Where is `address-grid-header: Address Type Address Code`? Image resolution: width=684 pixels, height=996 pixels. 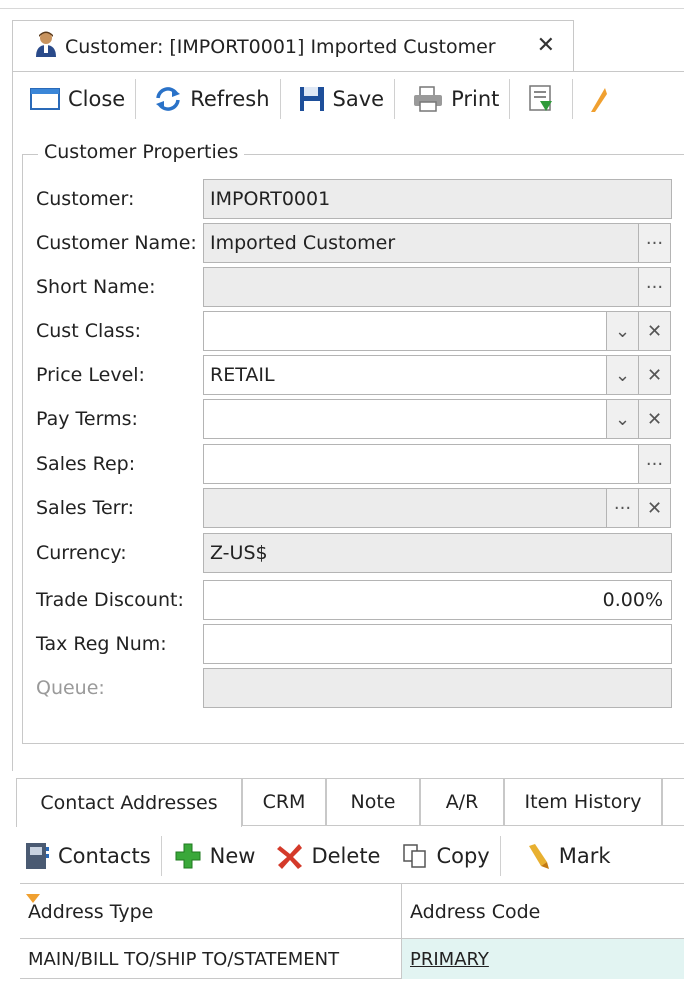 address-grid-header: Address Type Address Code is located at coordinates (352, 911).